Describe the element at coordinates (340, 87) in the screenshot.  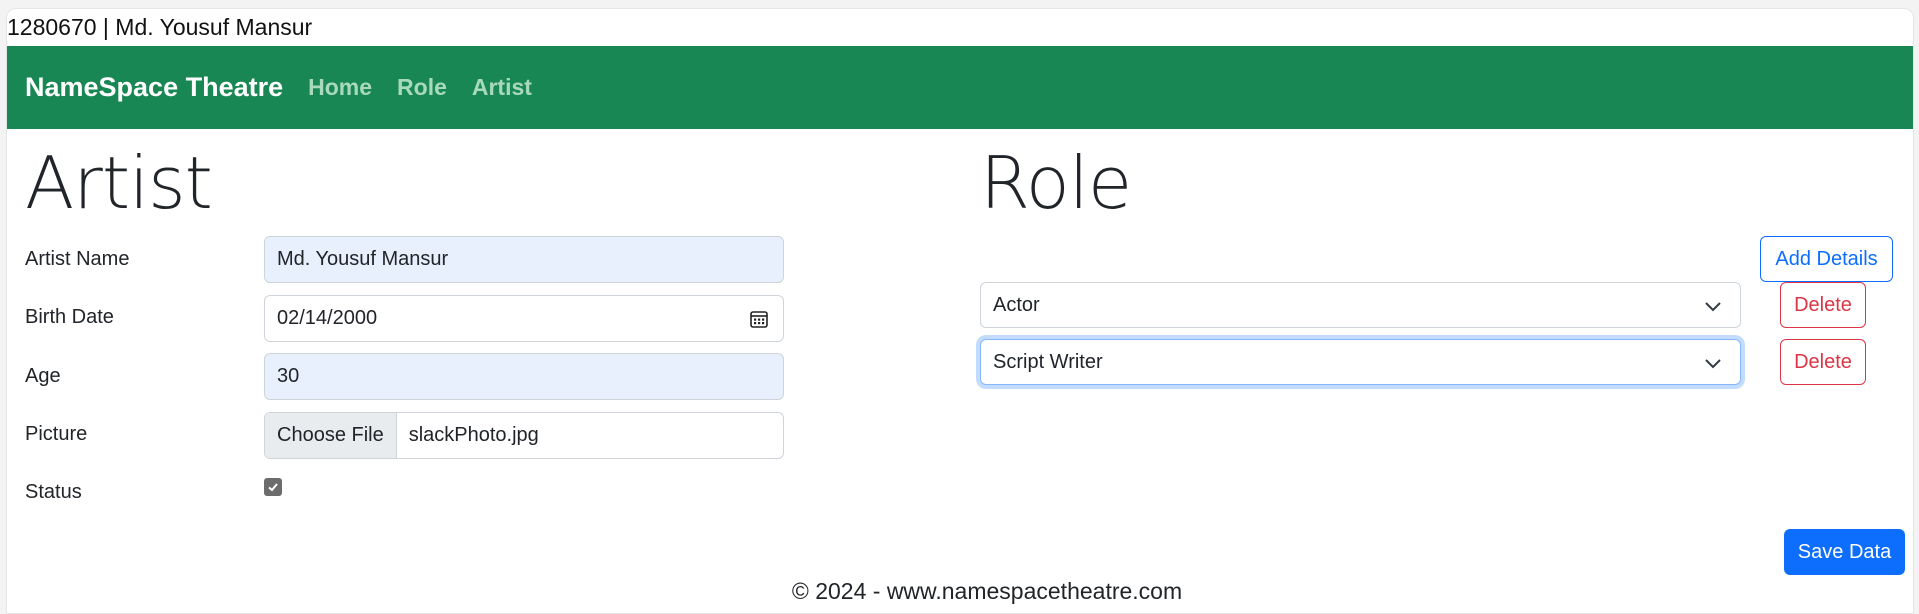
I see `nav-link-home: Home` at that location.